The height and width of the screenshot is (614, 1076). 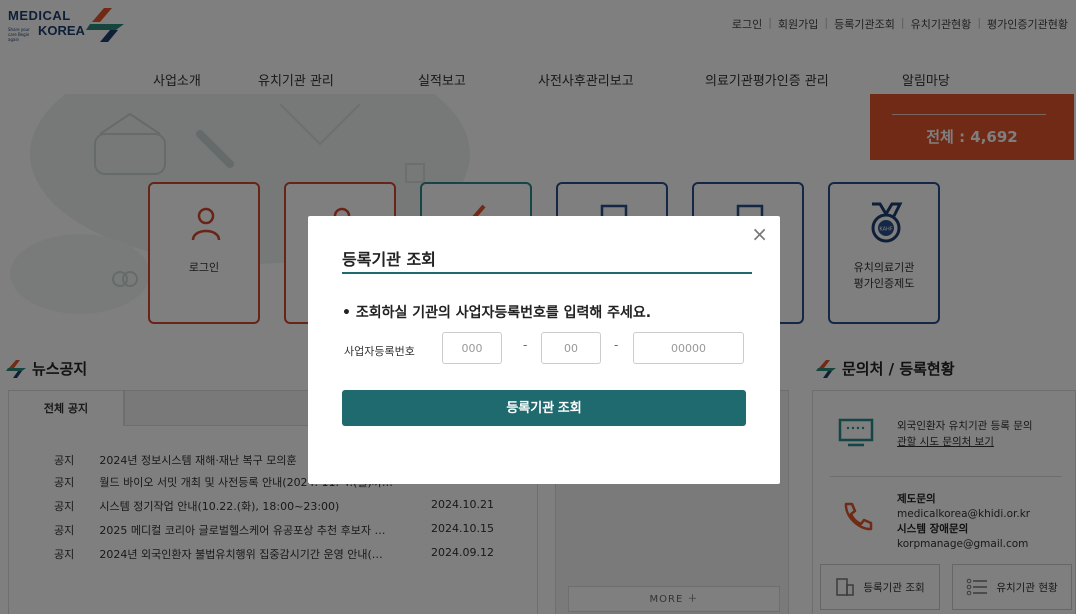 I want to click on business-number-part1-input, so click(x=472, y=348).